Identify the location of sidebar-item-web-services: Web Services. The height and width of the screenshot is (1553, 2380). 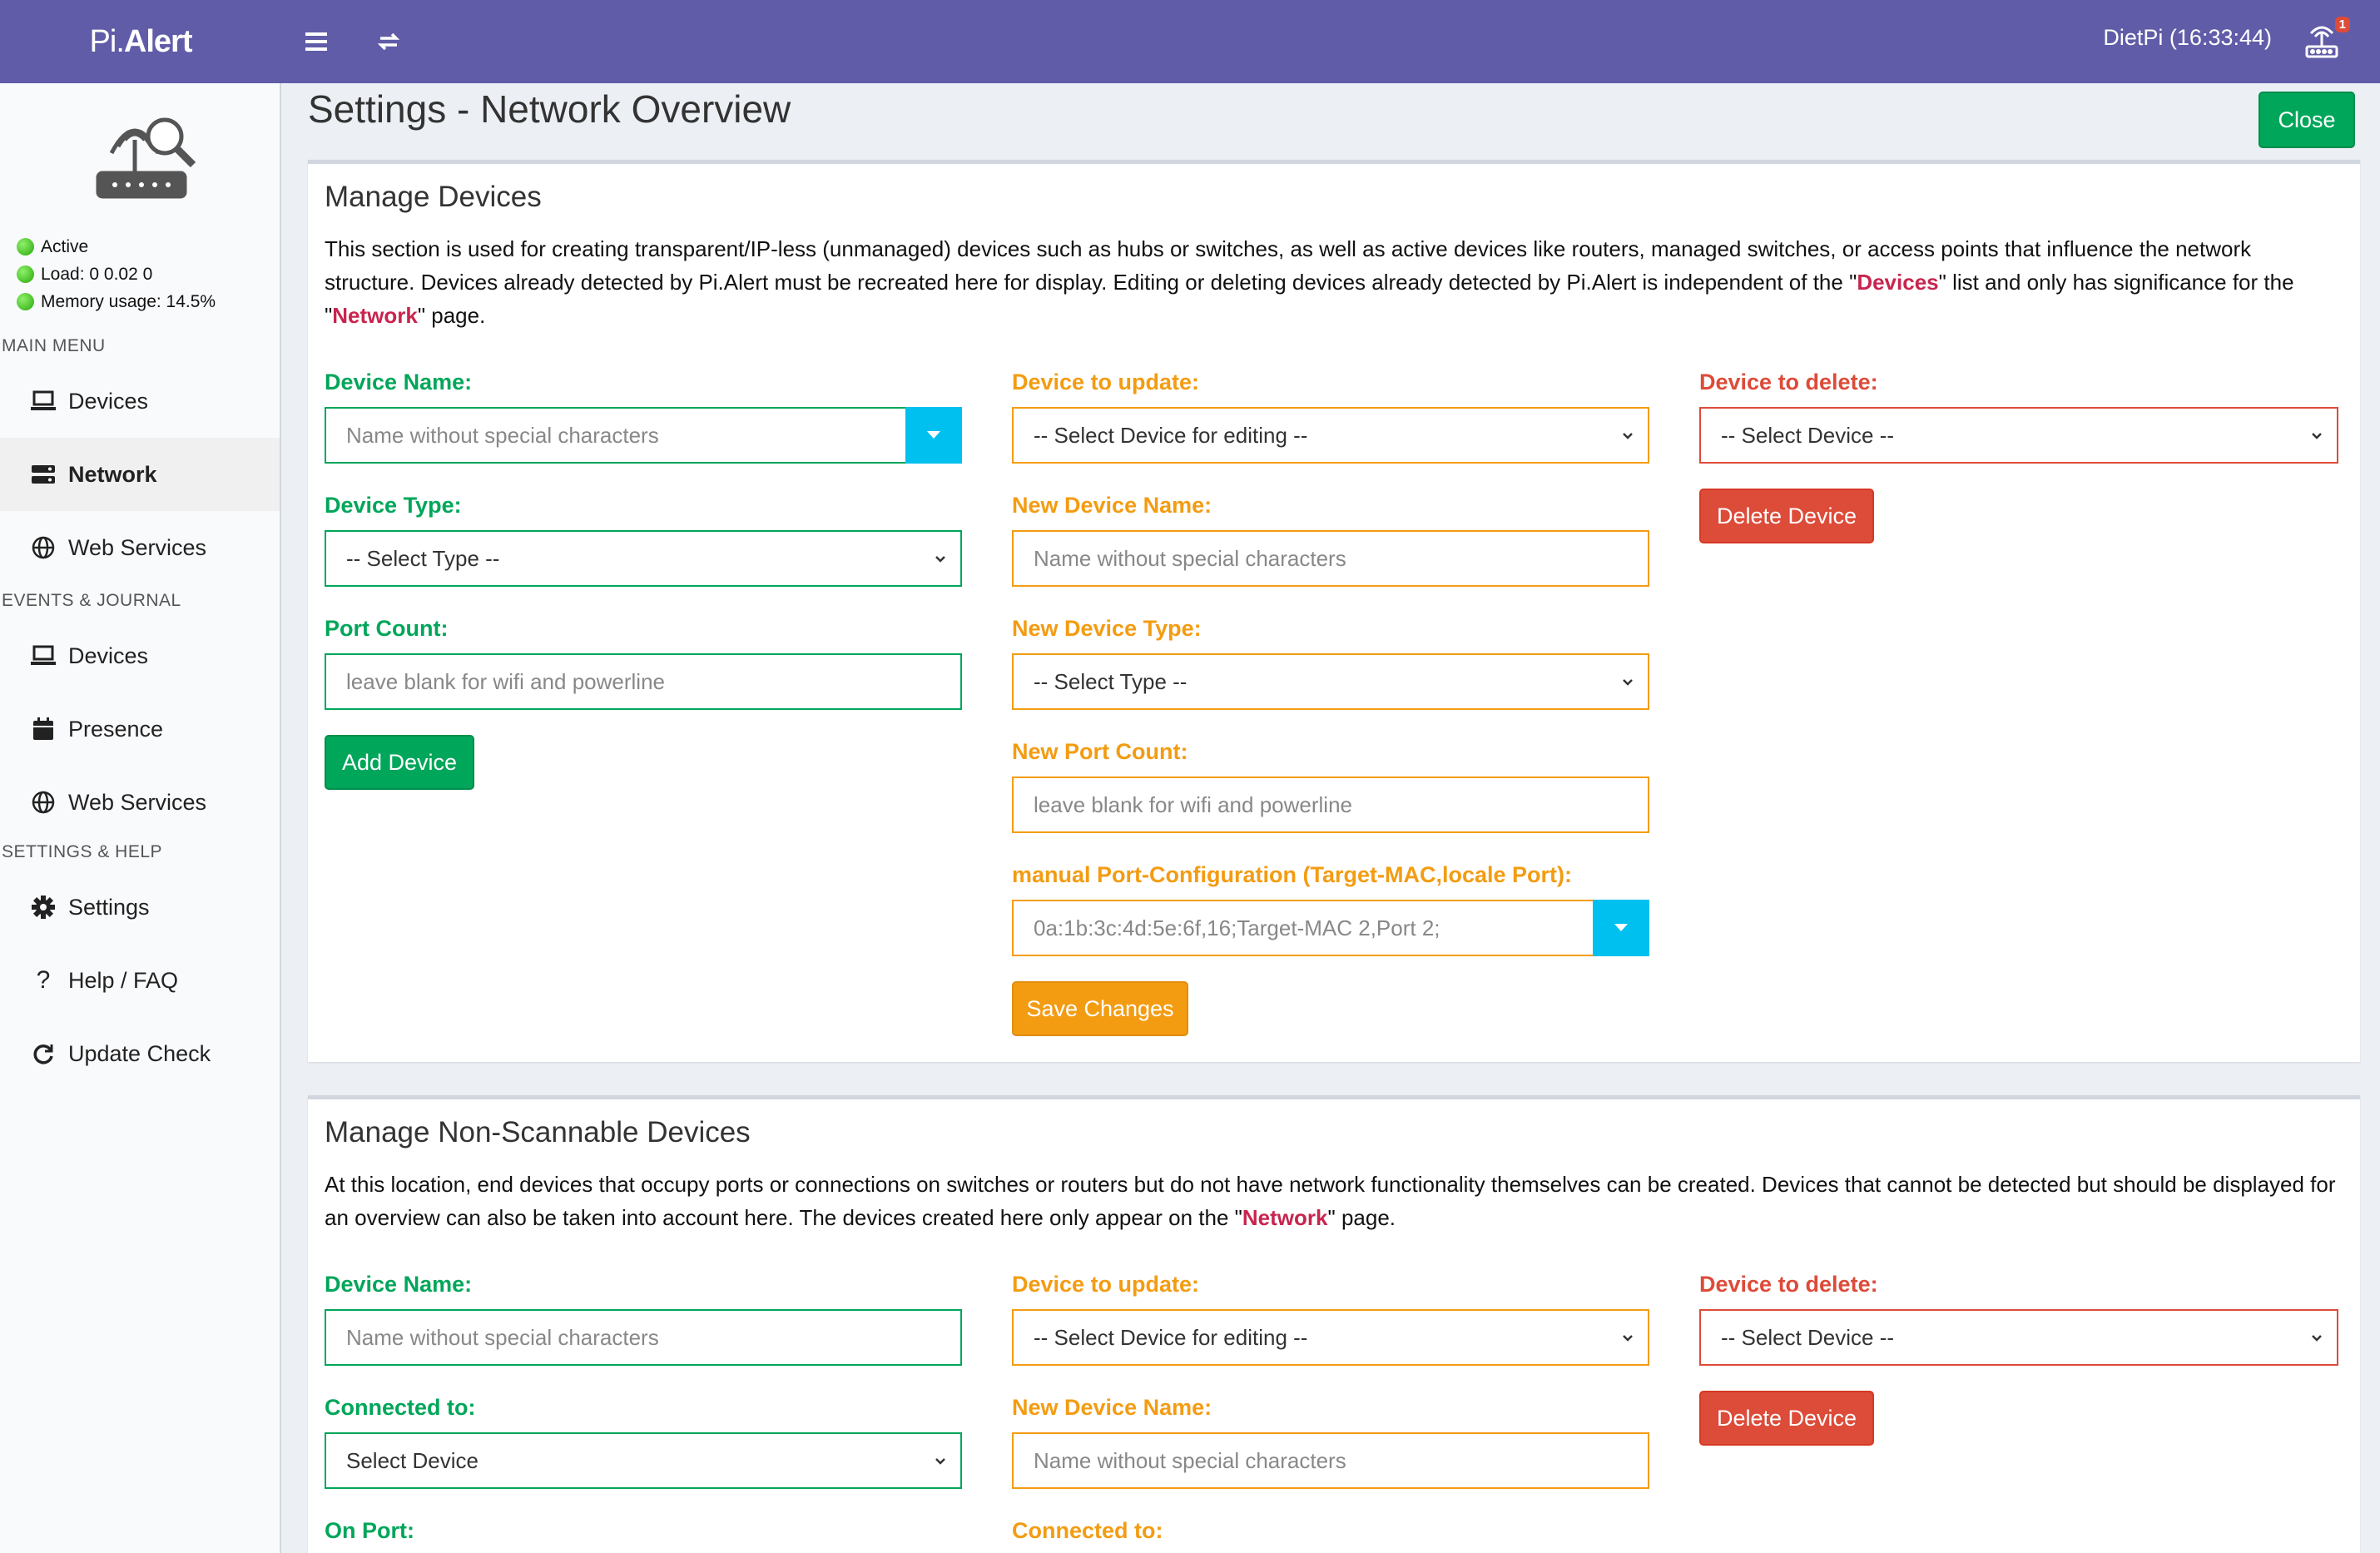
(140, 547).